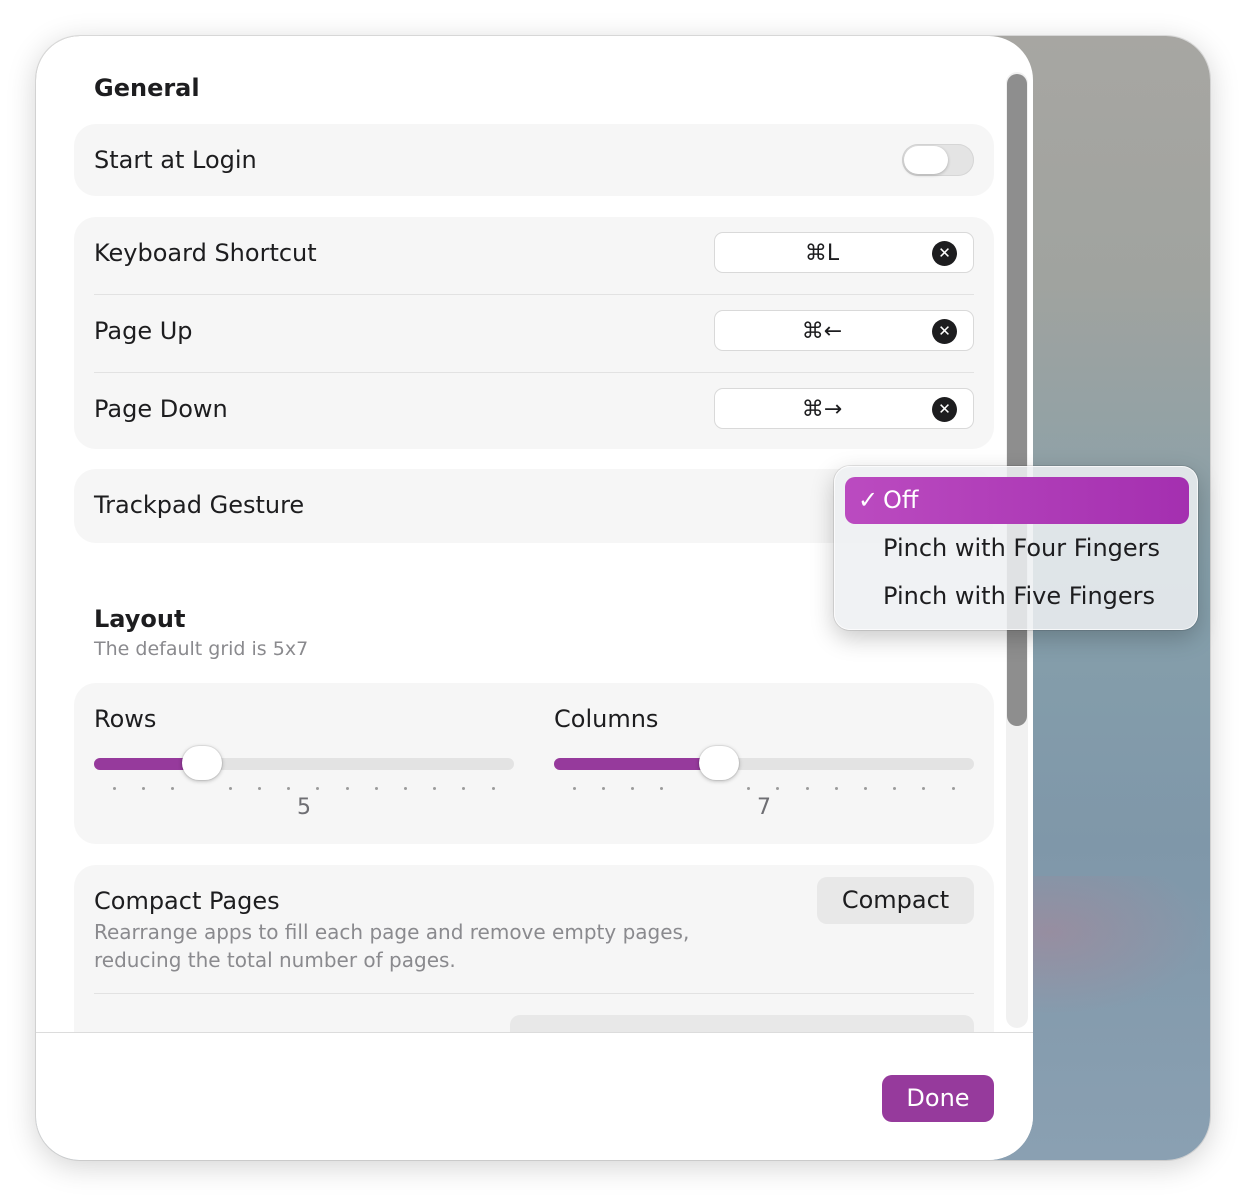 The width and height of the screenshot is (1246, 1196). Describe the element at coordinates (304, 807) in the screenshot. I see `rows-value: 5` at that location.